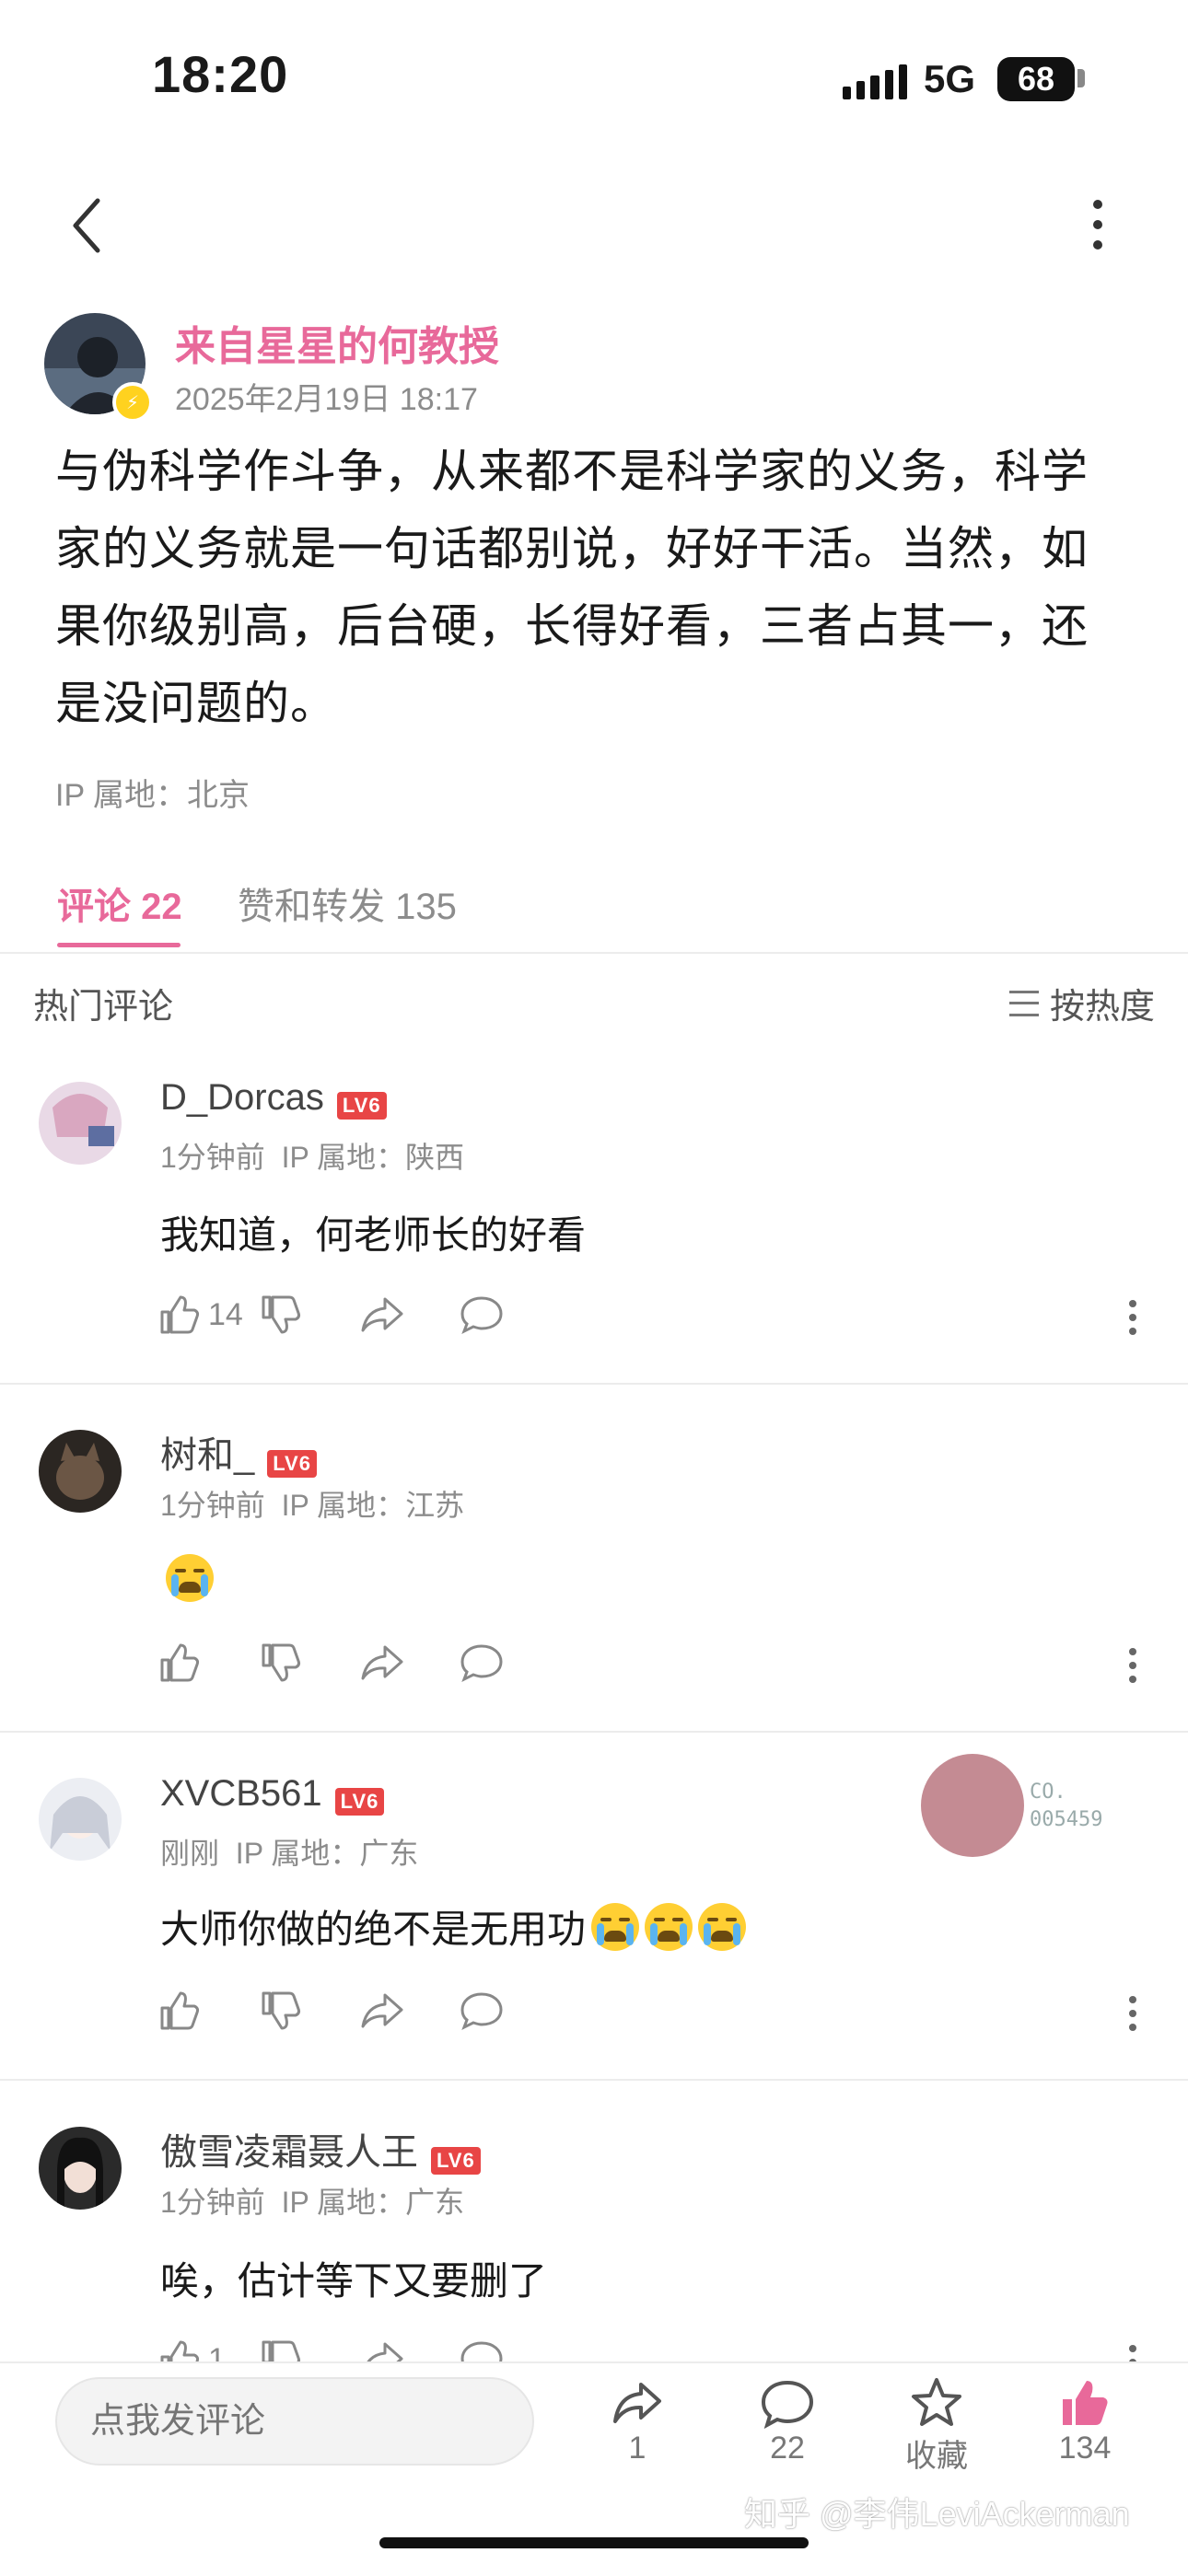  I want to click on comment-count: 22, so click(787, 2448).